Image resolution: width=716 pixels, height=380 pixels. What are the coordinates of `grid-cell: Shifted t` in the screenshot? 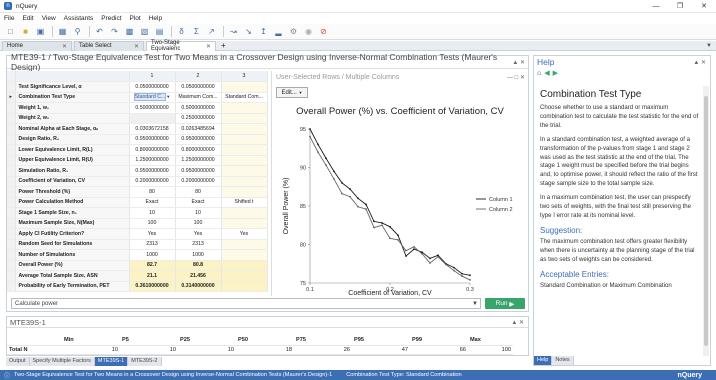 It's located at (244, 202).